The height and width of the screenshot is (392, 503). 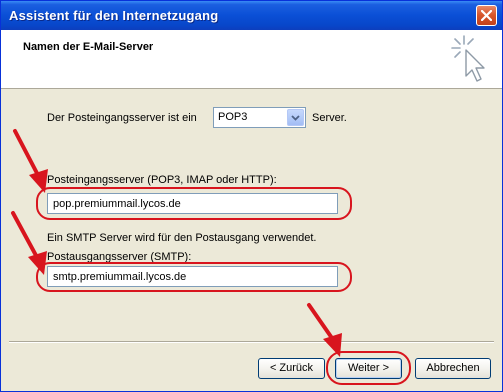 I want to click on window-title: Assistent für den Internetzugang, so click(x=114, y=15).